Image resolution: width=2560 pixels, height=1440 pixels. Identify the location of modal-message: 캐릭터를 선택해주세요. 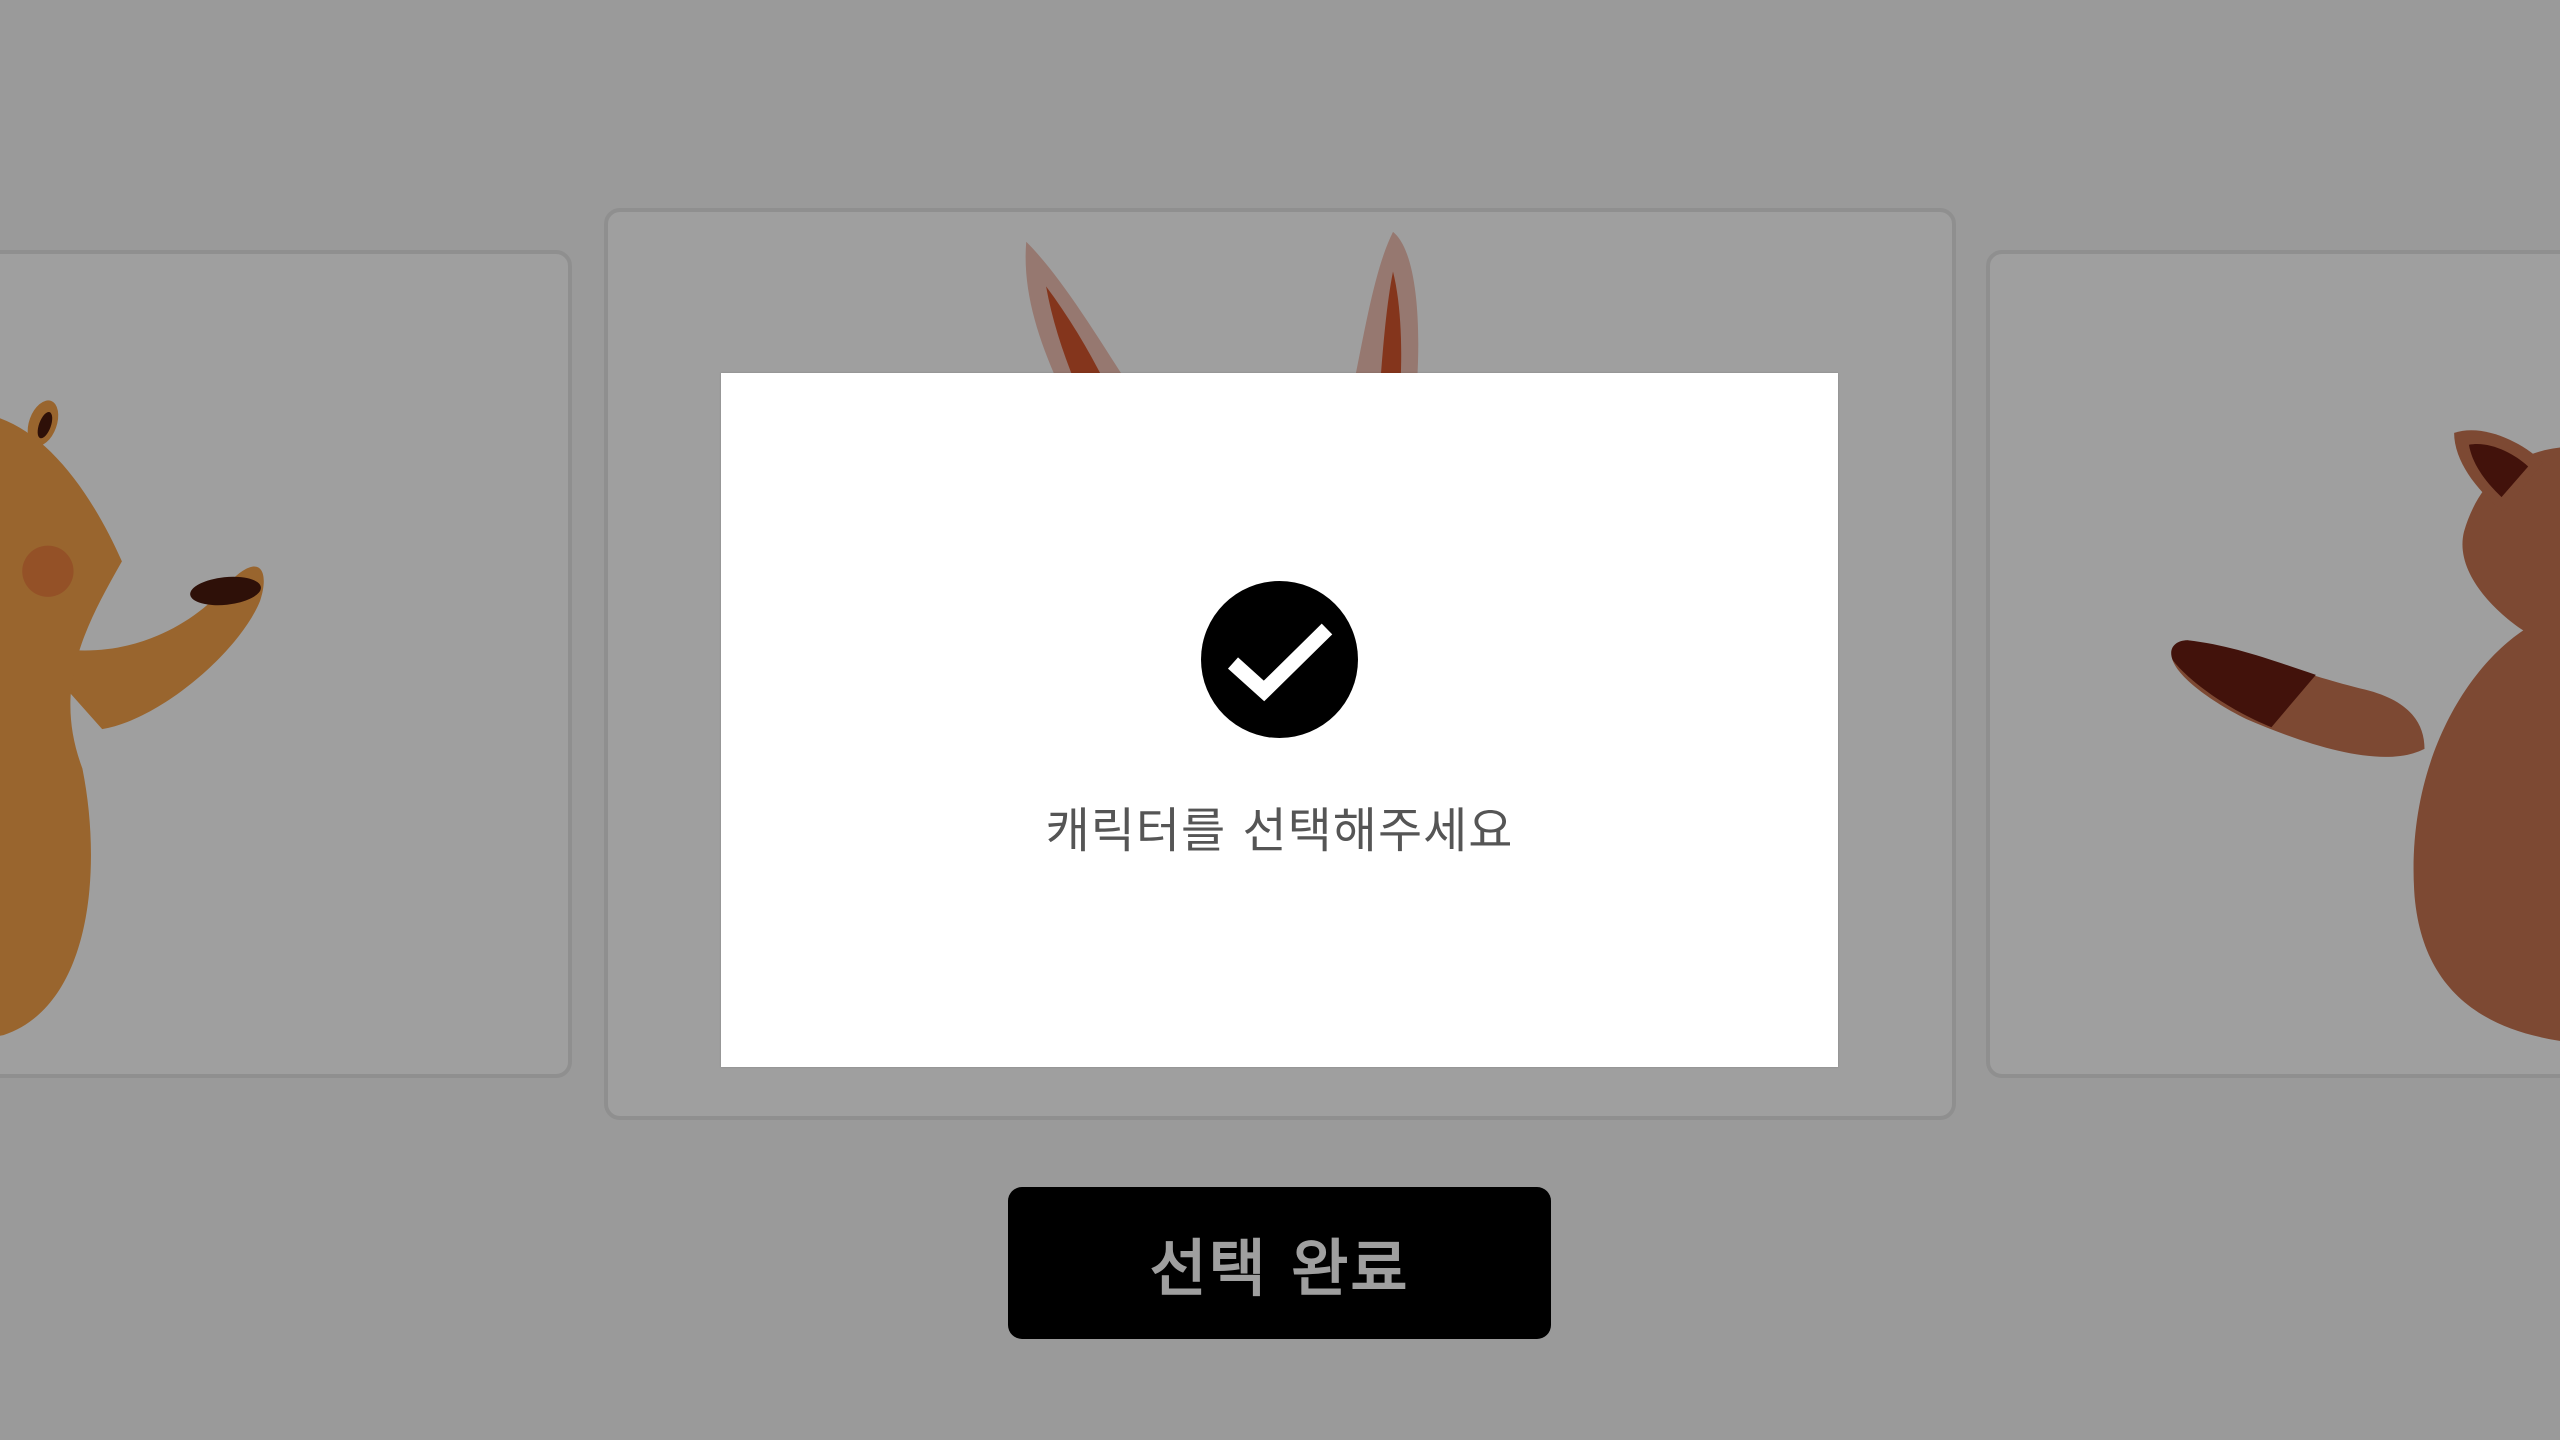
(1279, 831).